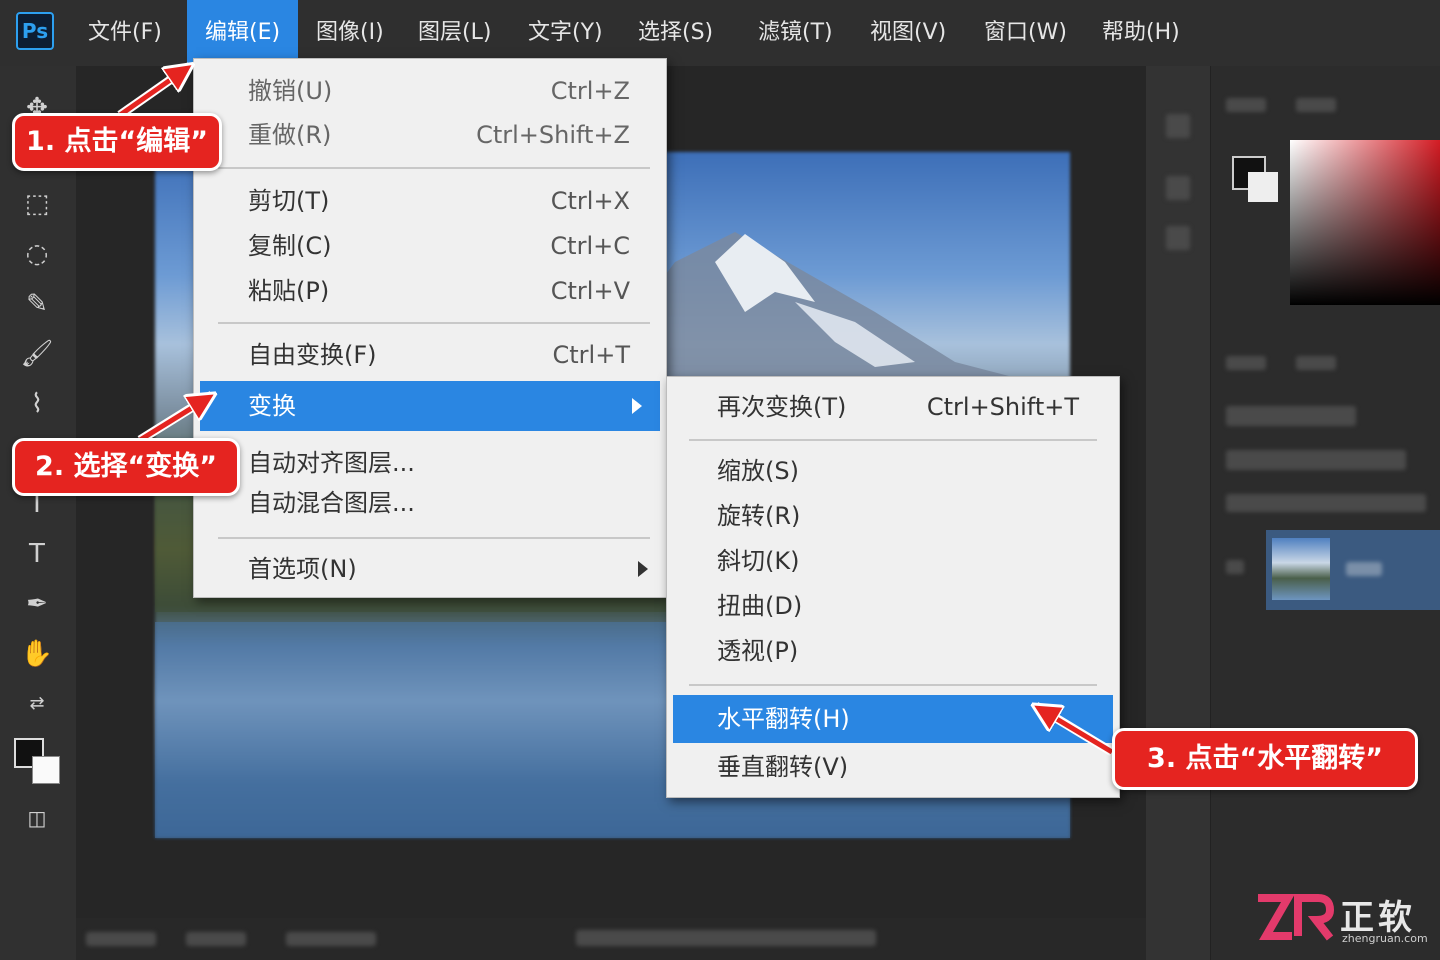 This screenshot has height=960, width=1440. What do you see at coordinates (795, 33) in the screenshot?
I see `menu-filter: 滤镜(T)` at bounding box center [795, 33].